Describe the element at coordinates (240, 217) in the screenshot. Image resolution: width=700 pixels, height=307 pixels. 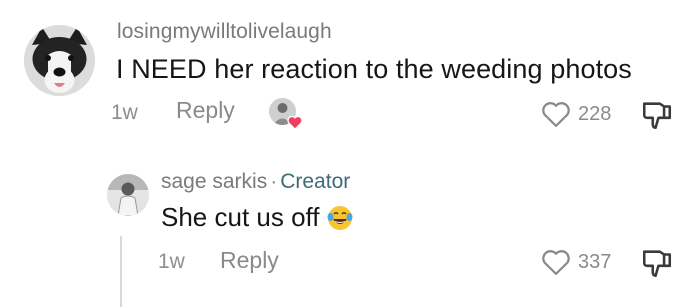
I see `reply-text: She cut us off` at that location.